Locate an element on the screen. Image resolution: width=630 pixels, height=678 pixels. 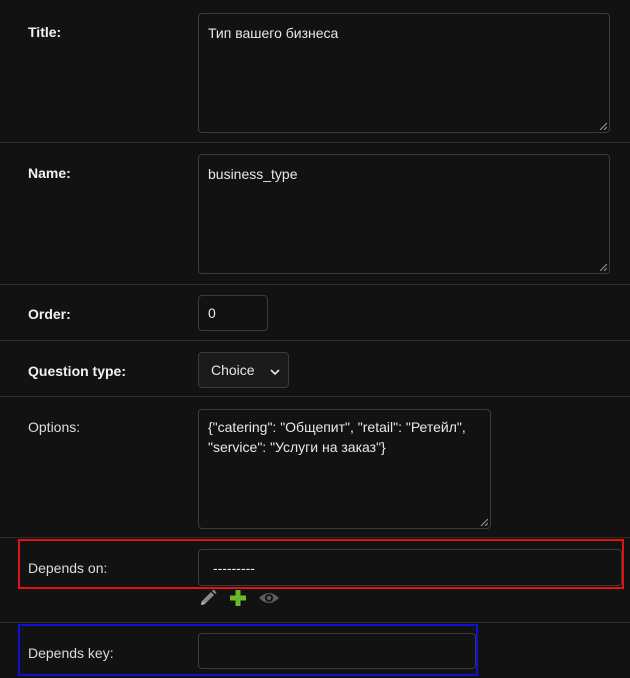
order-label: Order: is located at coordinates (49, 314).